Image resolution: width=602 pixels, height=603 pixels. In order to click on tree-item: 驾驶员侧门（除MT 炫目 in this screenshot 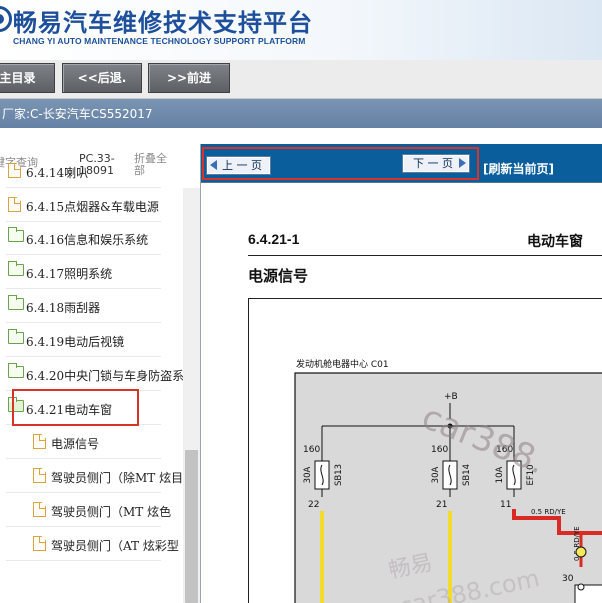, I will do `click(91, 476)`.